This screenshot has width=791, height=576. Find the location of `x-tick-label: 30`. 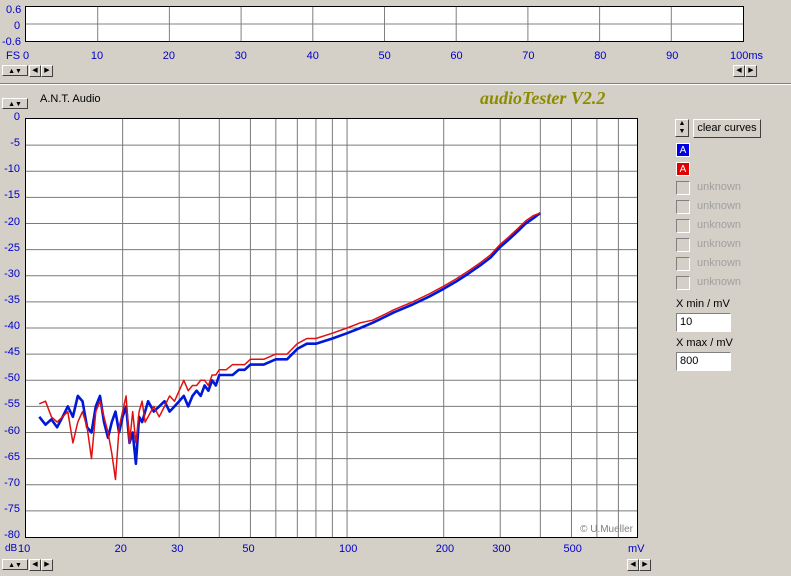

x-tick-label: 30 is located at coordinates (177, 549).